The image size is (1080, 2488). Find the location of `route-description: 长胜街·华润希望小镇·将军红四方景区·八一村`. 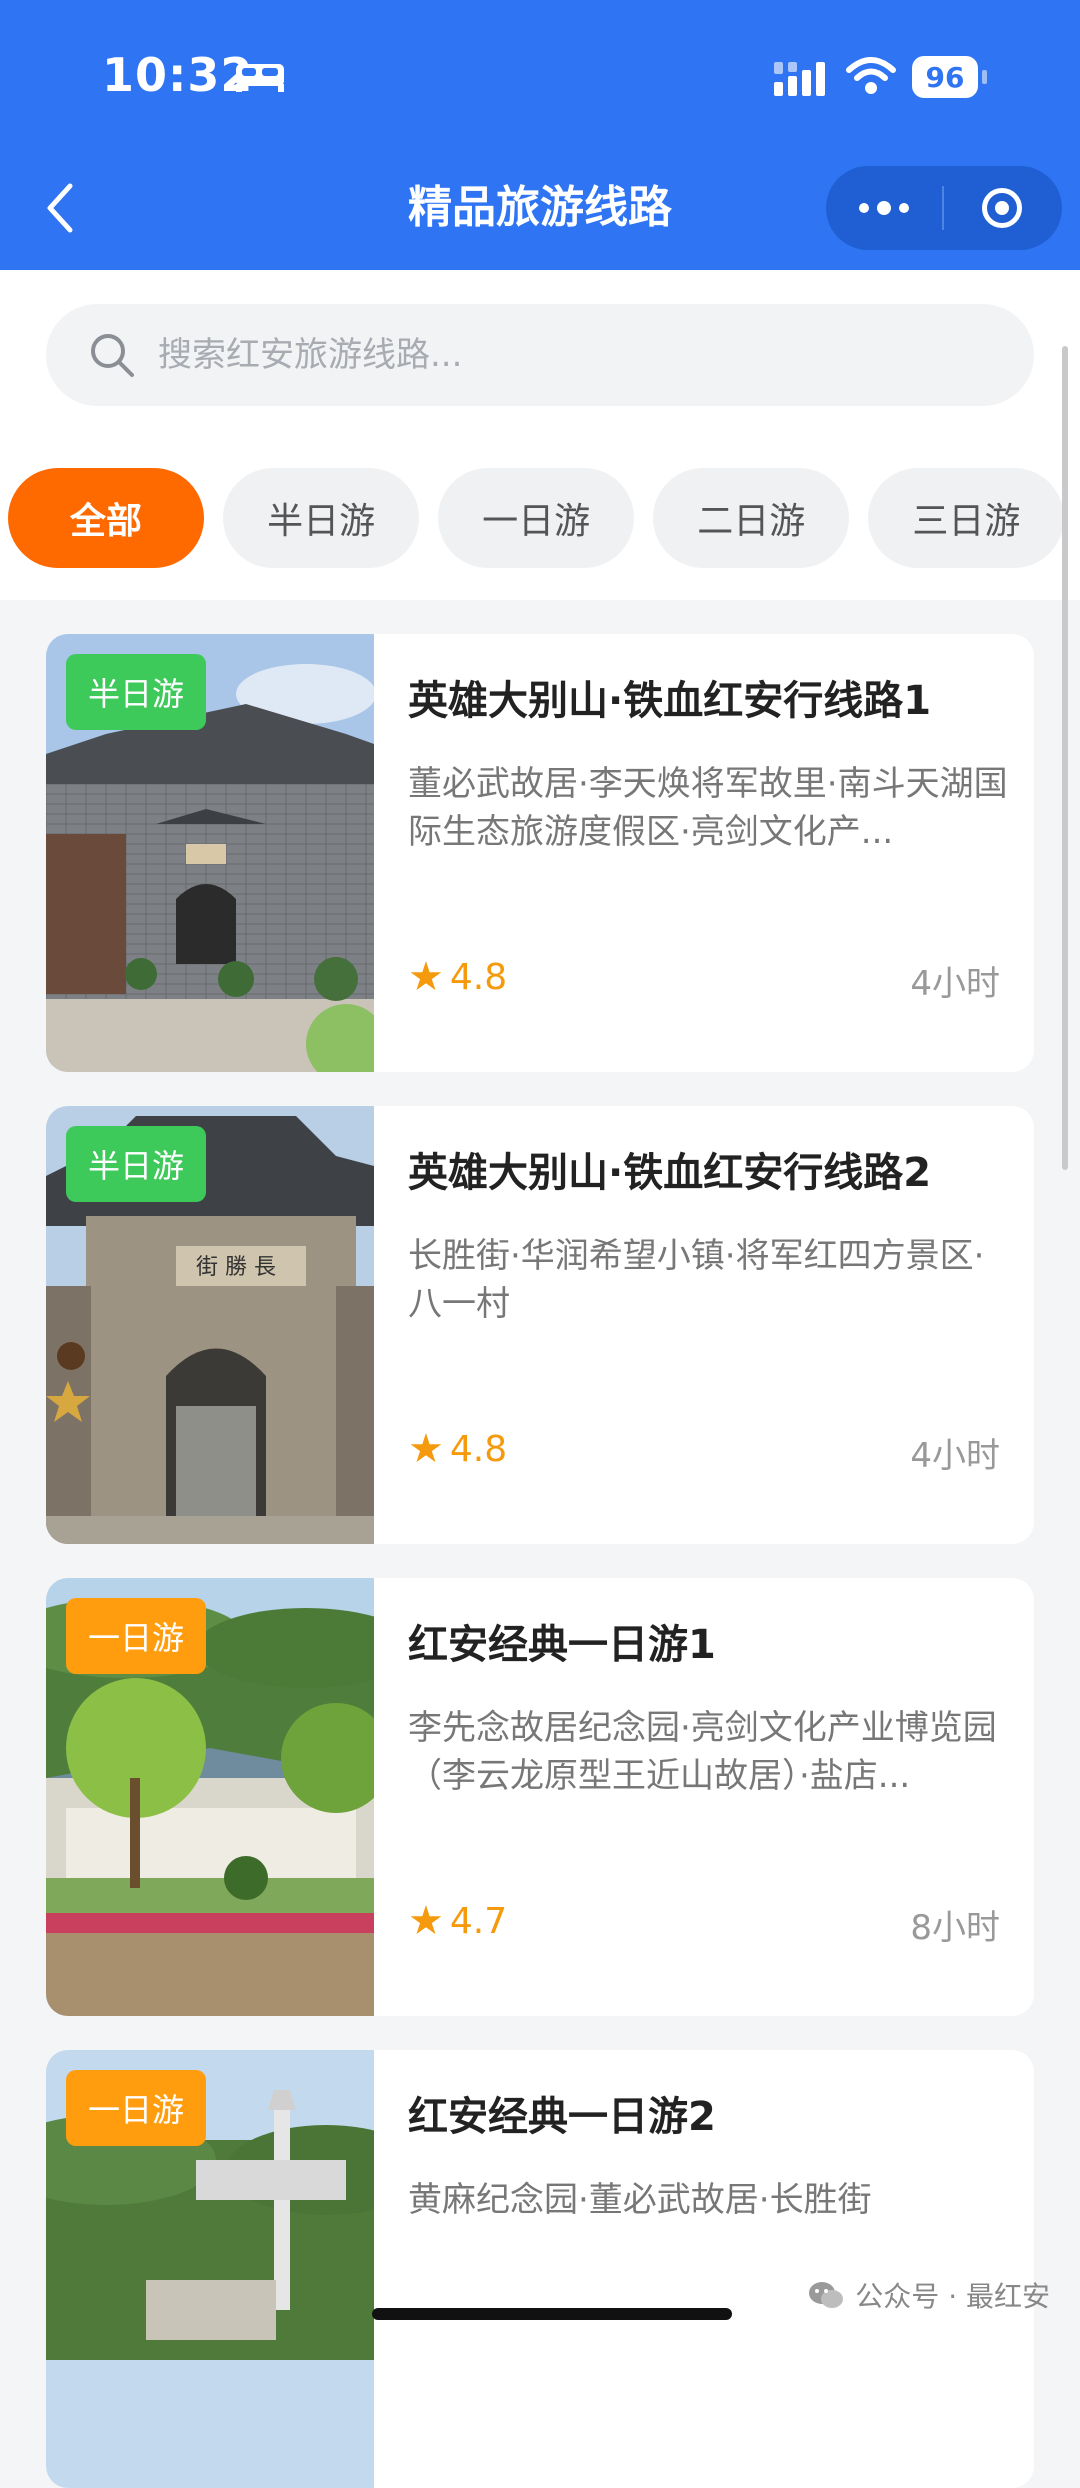

route-description: 长胜街·华润希望小镇·将军红四方景区·八一村 is located at coordinates (696, 1280).